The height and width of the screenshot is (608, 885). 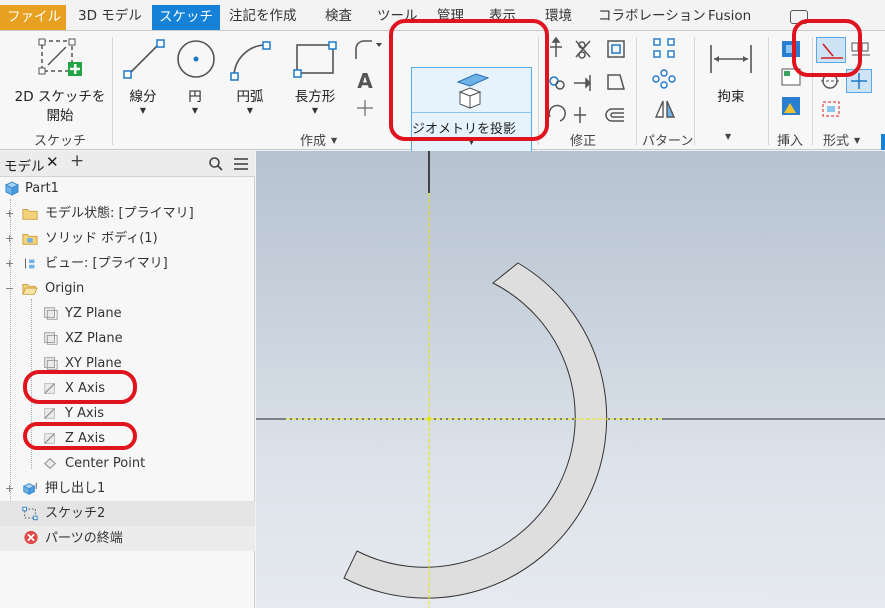 I want to click on circle-icon, so click(x=196, y=59).